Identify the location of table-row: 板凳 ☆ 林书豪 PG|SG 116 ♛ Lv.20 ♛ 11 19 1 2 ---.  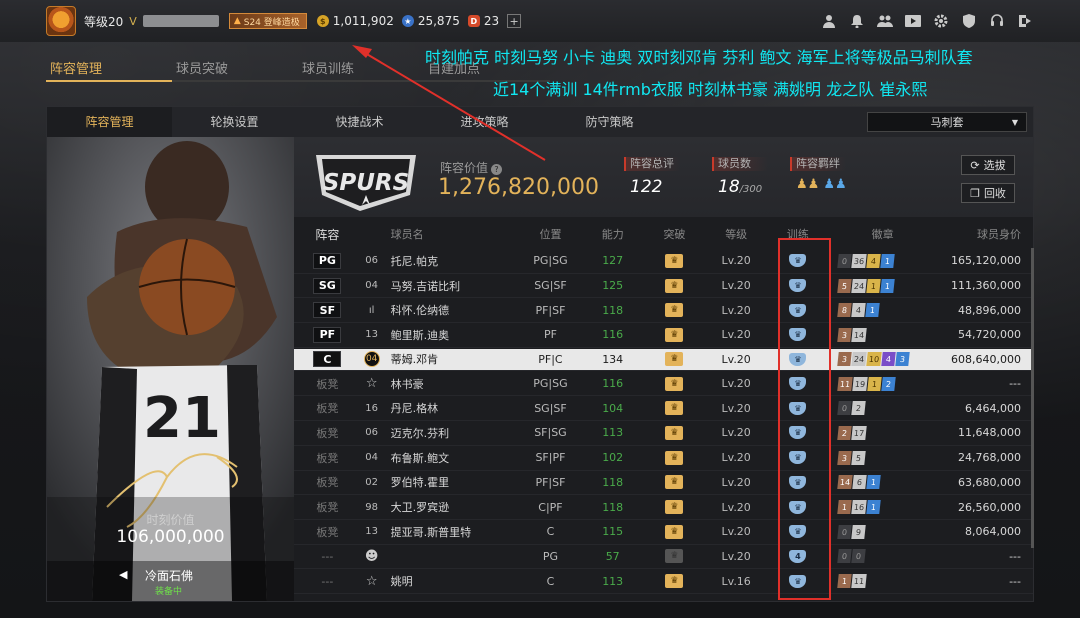
(663, 384).